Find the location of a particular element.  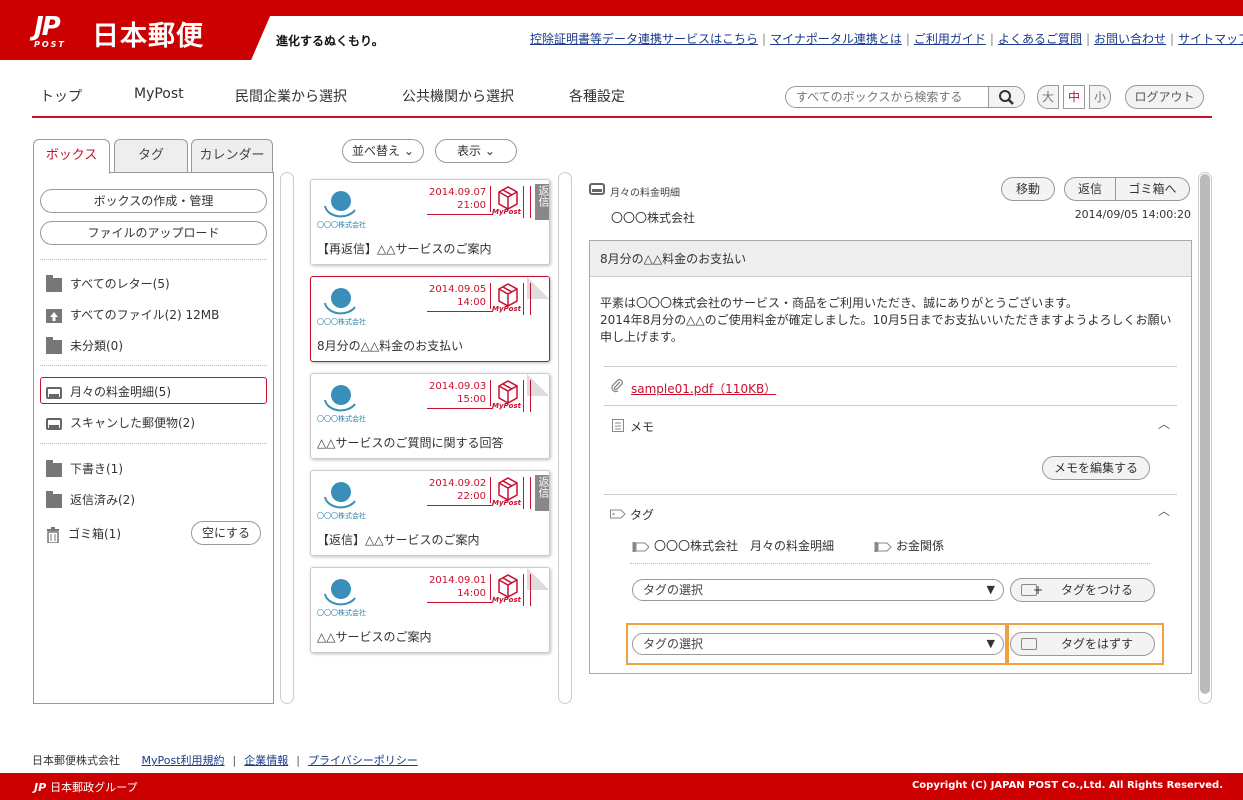

footer-link-terms: MyPost利用規約 is located at coordinates (183, 760).